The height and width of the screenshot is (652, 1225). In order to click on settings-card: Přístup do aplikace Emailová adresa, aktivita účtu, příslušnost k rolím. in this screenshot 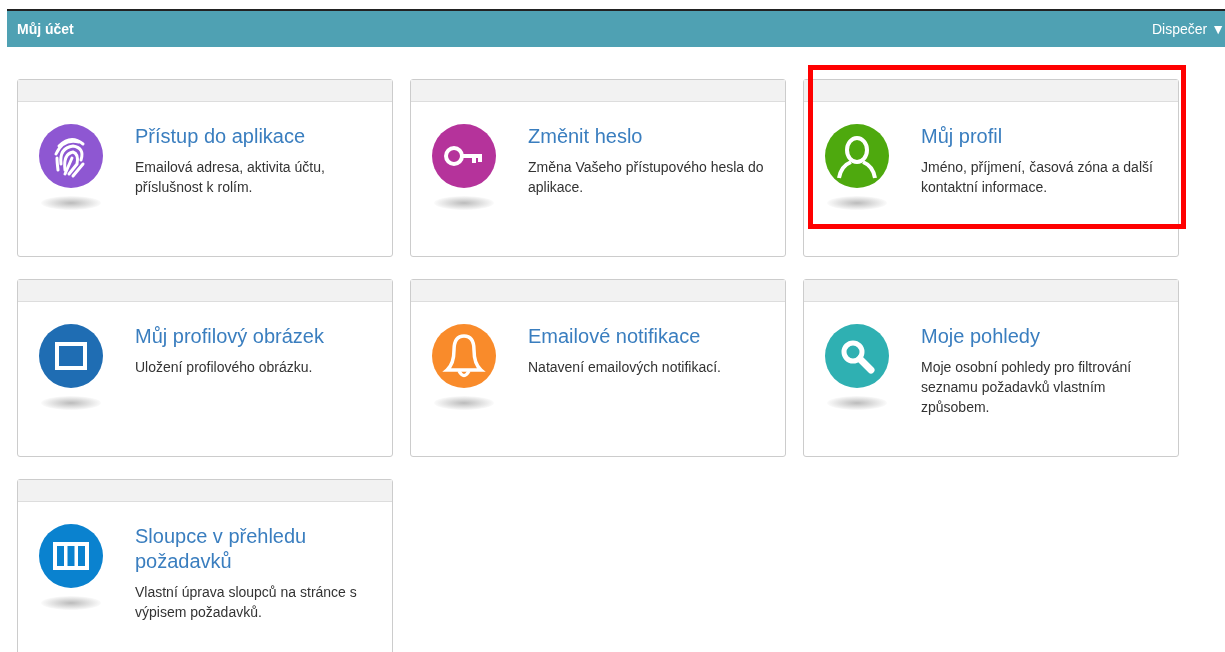, I will do `click(205, 168)`.